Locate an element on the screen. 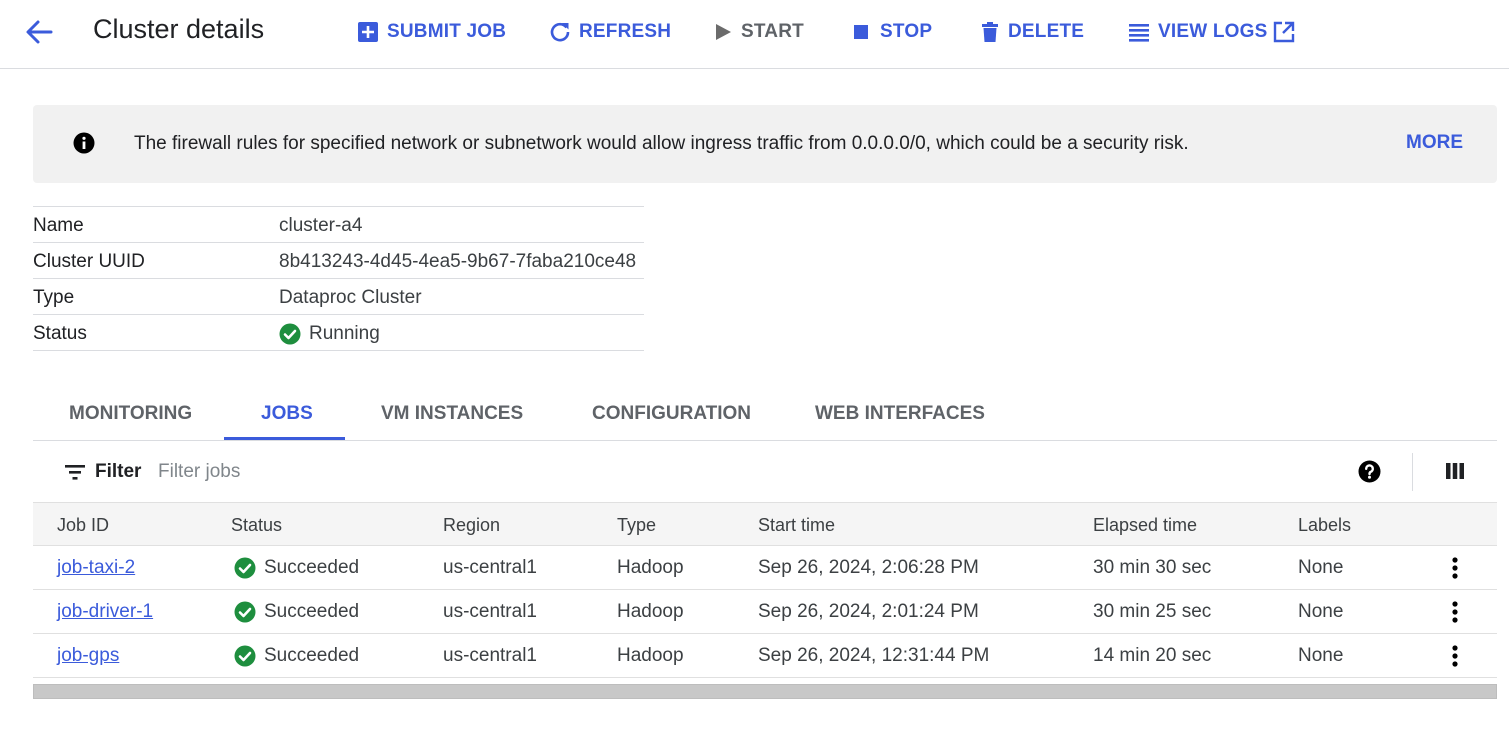  job-id-link: job-gps is located at coordinates (88, 656).